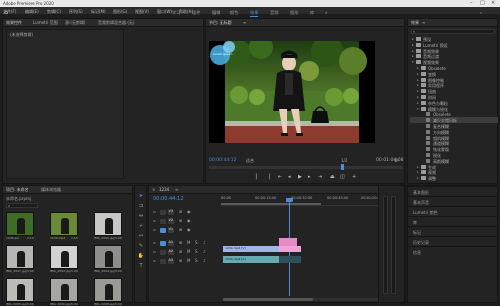 The width and height of the screenshot is (500, 306). Describe the element at coordinates (222, 161) in the screenshot. I see `program-timecode: 00:00:44:12` at that location.